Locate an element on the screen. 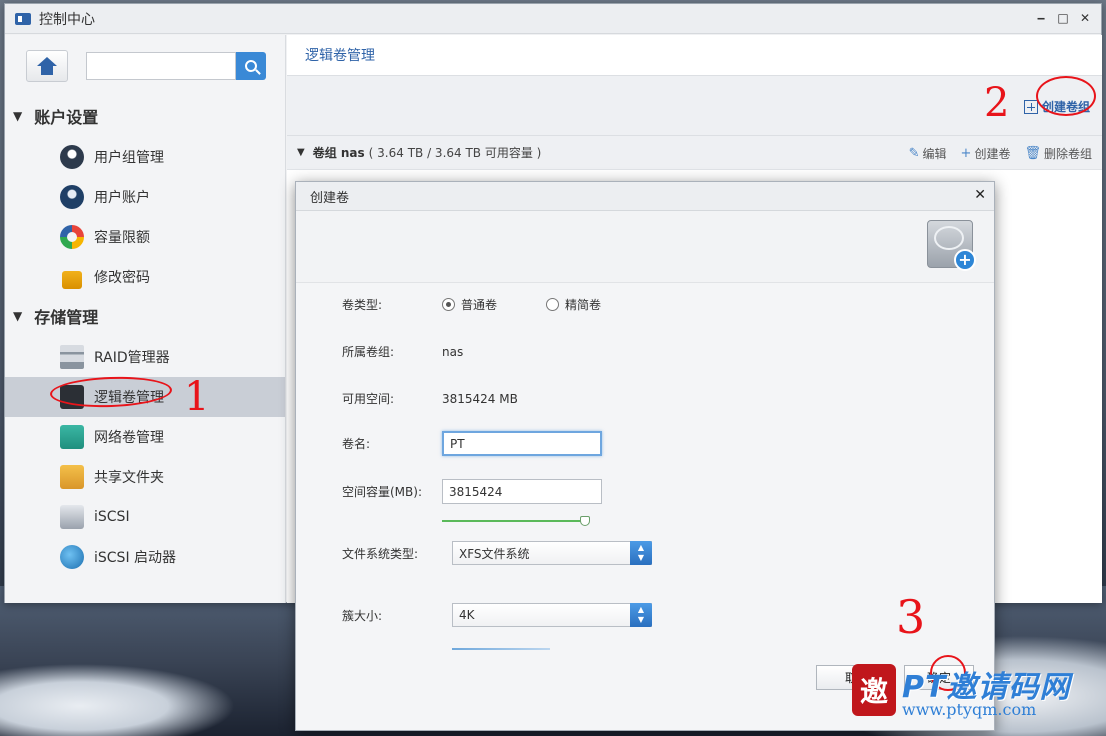 The width and height of the screenshot is (1106, 736). add-disk-icon: + is located at coordinates (951, 245).